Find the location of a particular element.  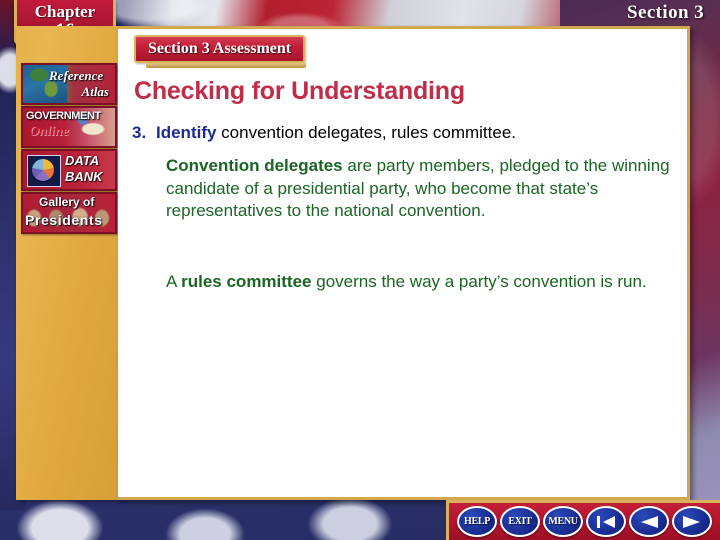

sidebar-item-label: Reference is located at coordinates (76, 75).